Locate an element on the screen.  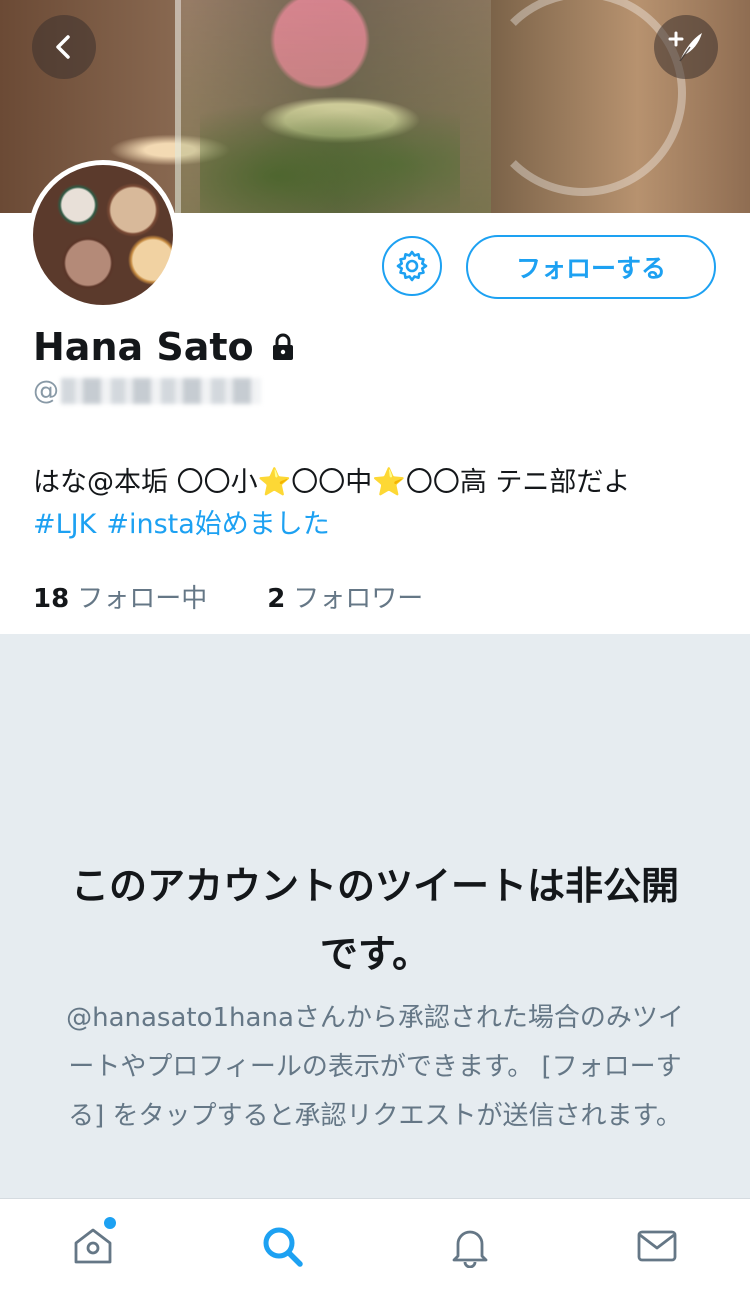
home-unread-dot is located at coordinates (110, 1223).